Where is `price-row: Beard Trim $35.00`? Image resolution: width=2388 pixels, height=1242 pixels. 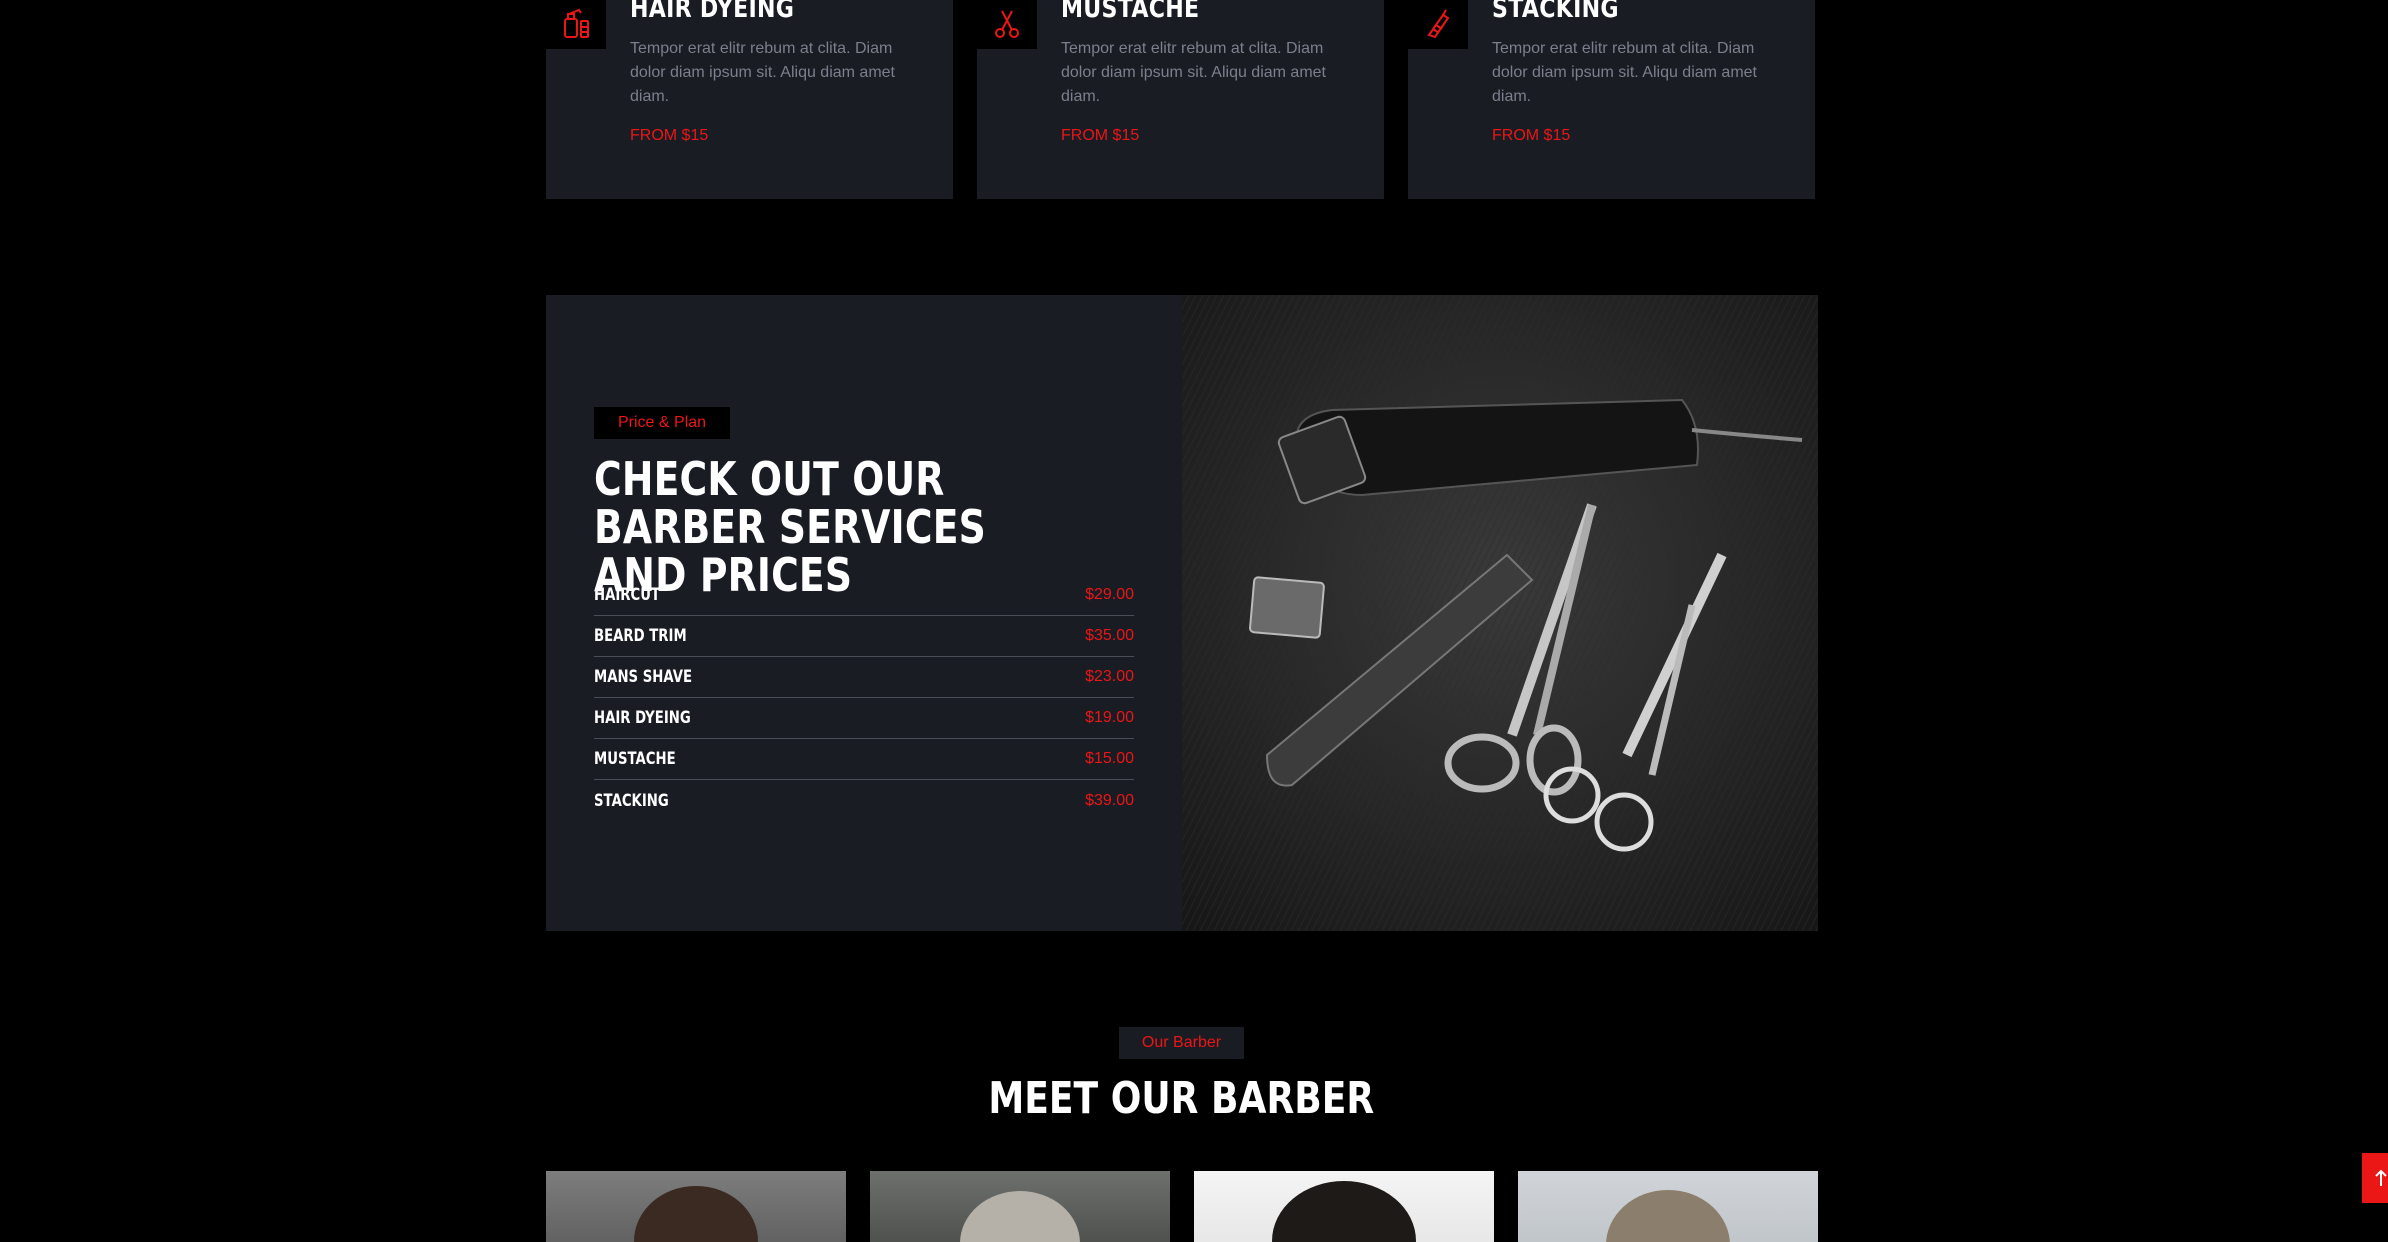
price-row: Beard Trim $35.00 is located at coordinates (864, 636).